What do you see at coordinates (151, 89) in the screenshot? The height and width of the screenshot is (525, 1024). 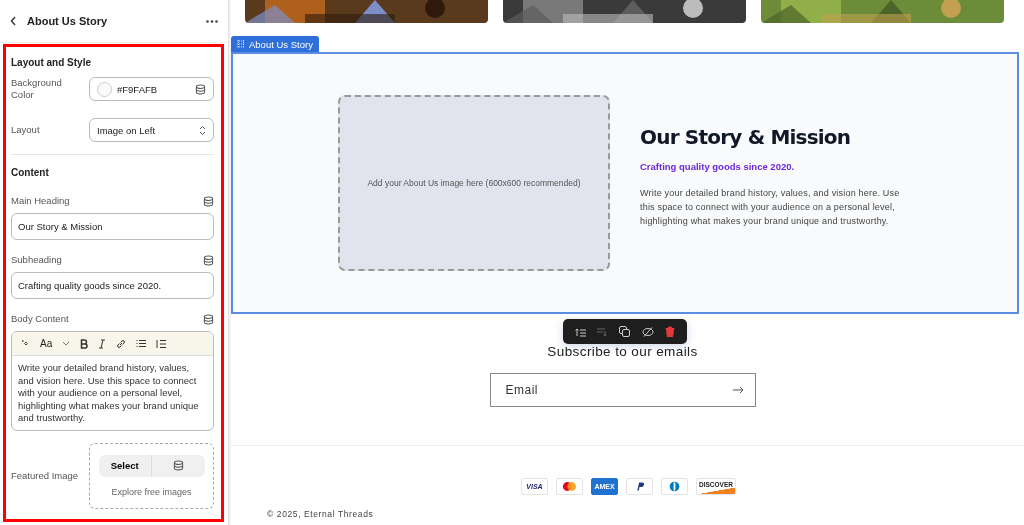 I see `color-field: #F9FAFB` at bounding box center [151, 89].